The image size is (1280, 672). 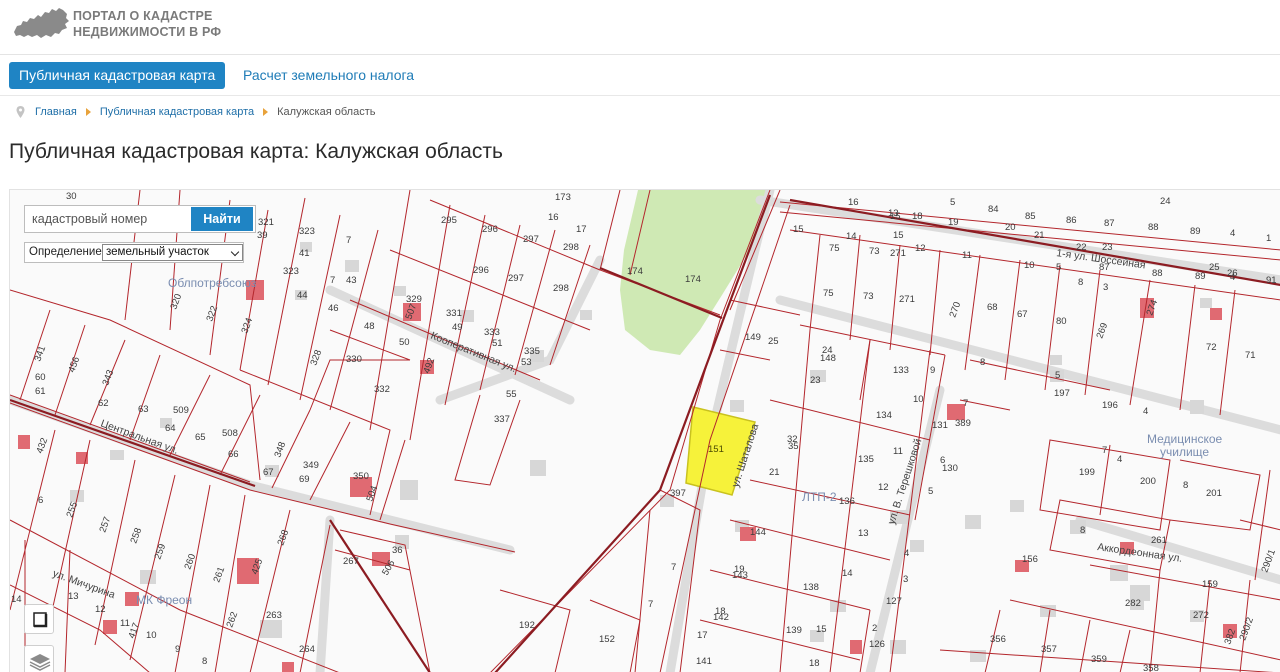 I want to click on svg-text: 271, so click(x=898, y=253).